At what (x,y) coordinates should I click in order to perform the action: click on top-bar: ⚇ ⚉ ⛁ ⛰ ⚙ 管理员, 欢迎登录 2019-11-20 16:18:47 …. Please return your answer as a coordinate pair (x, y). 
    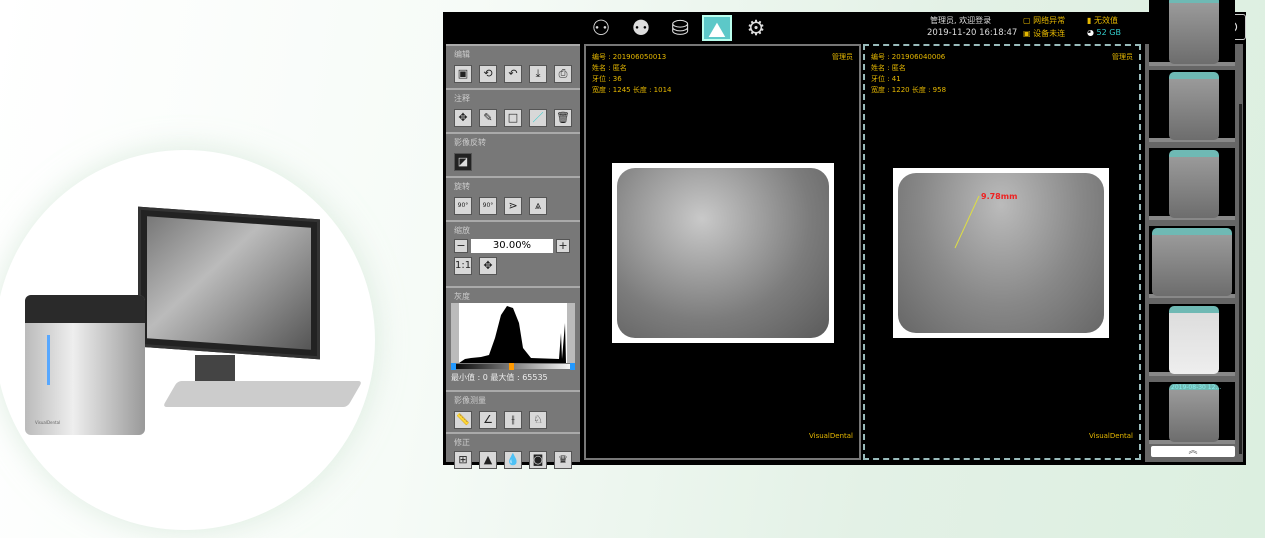
    Looking at the image, I should click on (844, 28).